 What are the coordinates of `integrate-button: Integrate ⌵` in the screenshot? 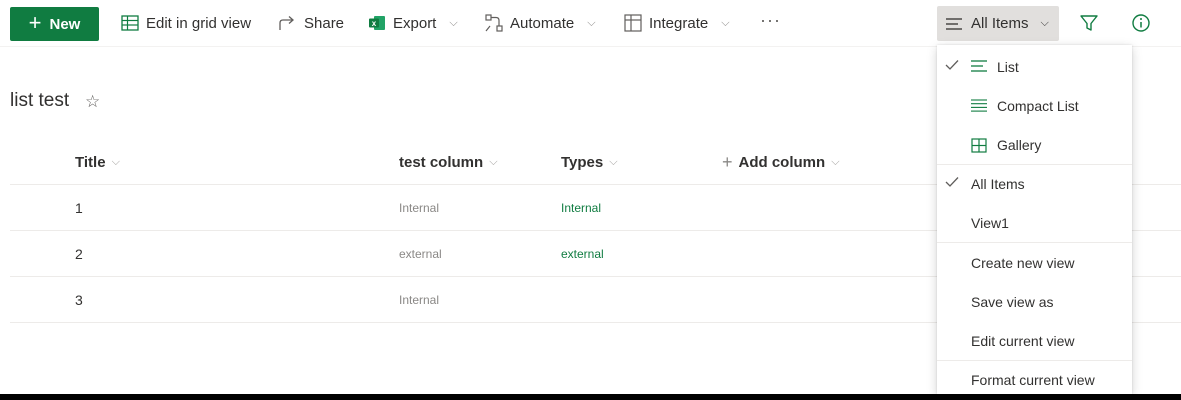 It's located at (677, 23).